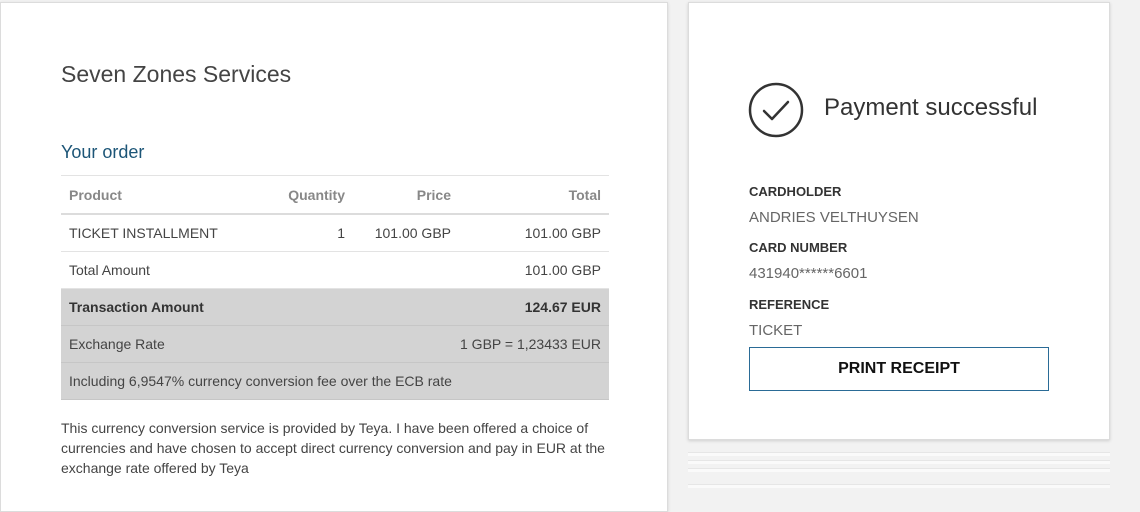  I want to click on table-header-row: Product Quantity Price Total, so click(335, 195).